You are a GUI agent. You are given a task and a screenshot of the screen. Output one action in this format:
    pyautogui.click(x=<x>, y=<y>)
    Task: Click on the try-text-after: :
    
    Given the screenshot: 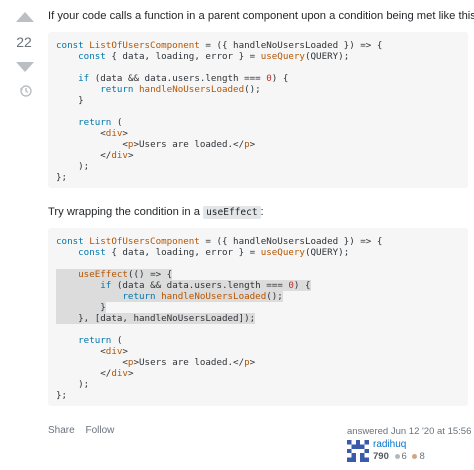 What is the action you would take?
    pyautogui.click(x=262, y=212)
    